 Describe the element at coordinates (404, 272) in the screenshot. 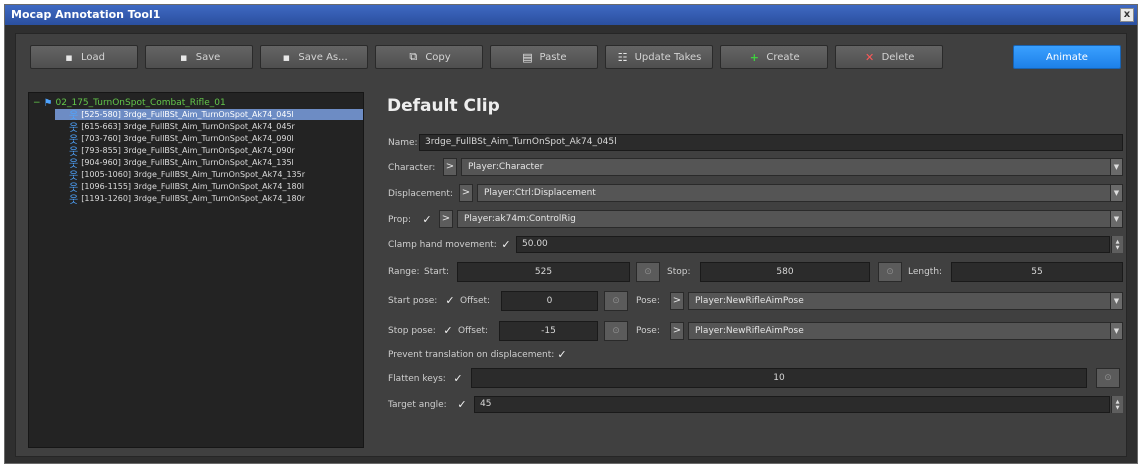

I see `range-label: Range:` at that location.